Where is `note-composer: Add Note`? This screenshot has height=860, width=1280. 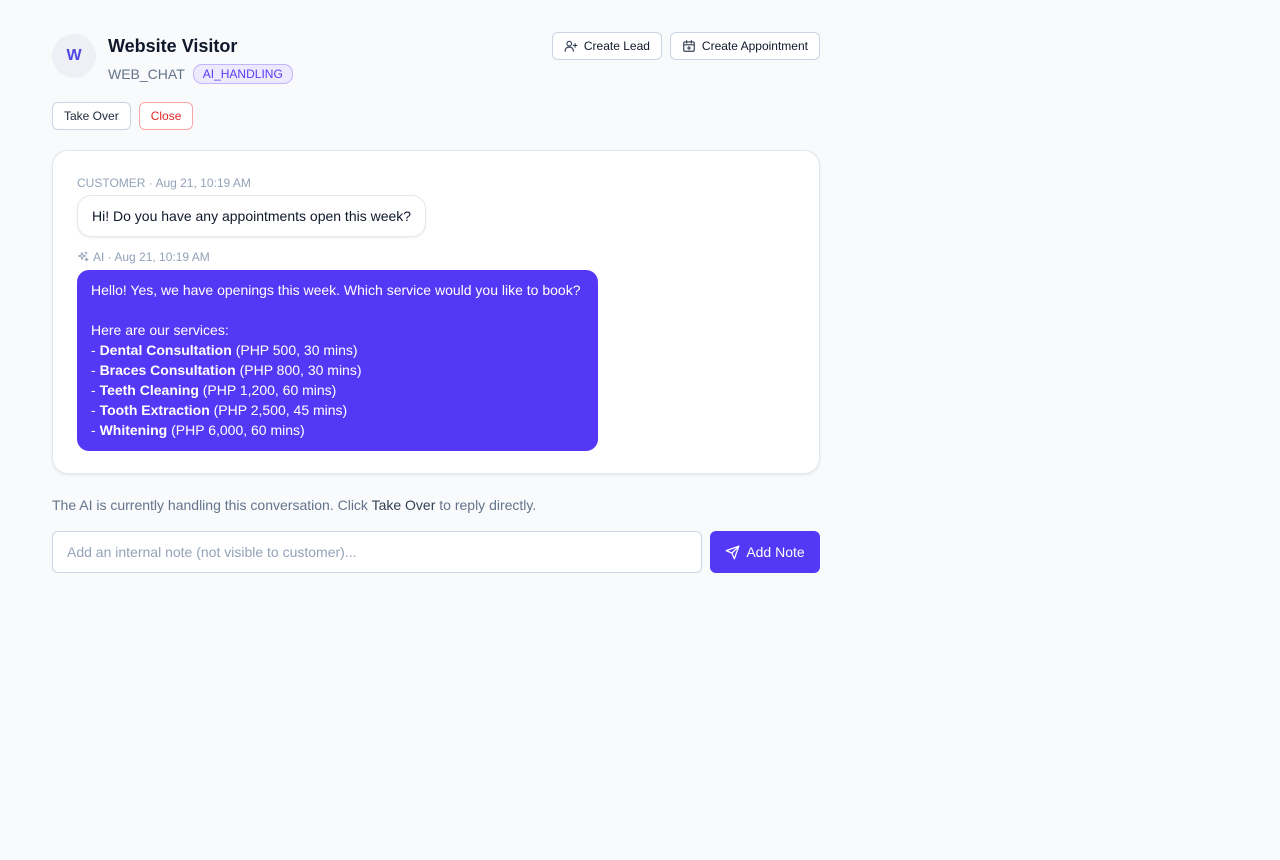
note-composer: Add Note is located at coordinates (436, 552).